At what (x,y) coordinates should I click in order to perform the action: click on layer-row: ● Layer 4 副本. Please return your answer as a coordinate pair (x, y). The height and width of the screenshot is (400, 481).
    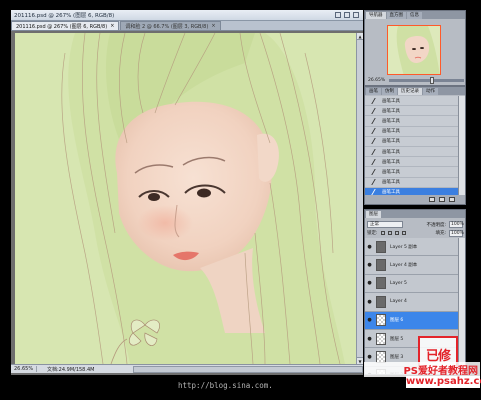
    Looking at the image, I should click on (411, 265).